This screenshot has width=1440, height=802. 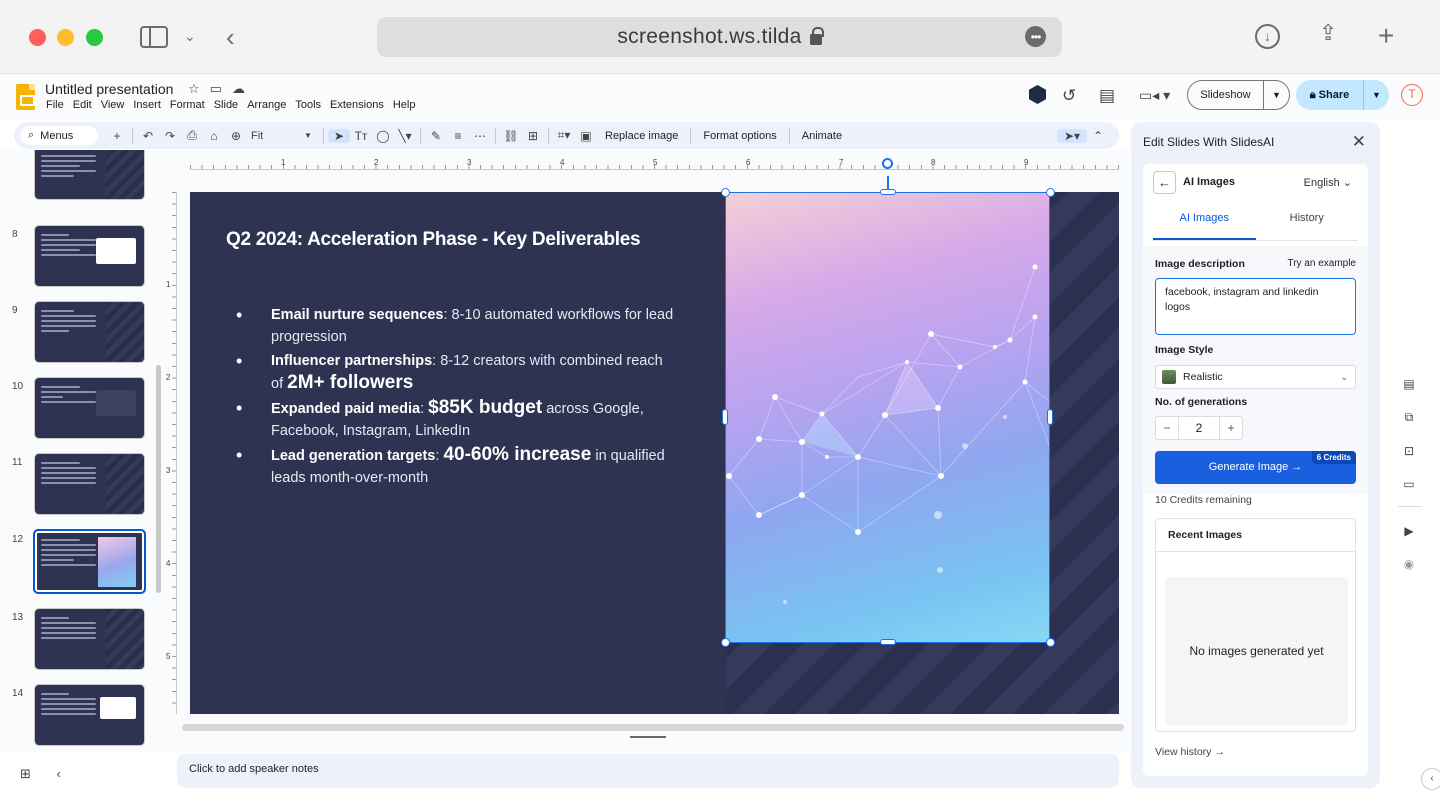 What do you see at coordinates (25, 773) in the screenshot?
I see `grid-view-icon: ⊞` at bounding box center [25, 773].